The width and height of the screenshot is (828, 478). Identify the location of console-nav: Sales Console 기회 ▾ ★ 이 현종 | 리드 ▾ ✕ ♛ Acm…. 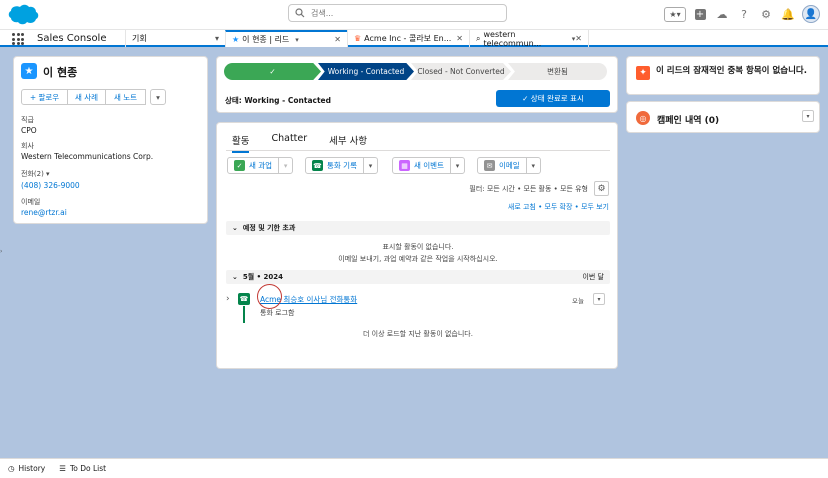
(414, 38).